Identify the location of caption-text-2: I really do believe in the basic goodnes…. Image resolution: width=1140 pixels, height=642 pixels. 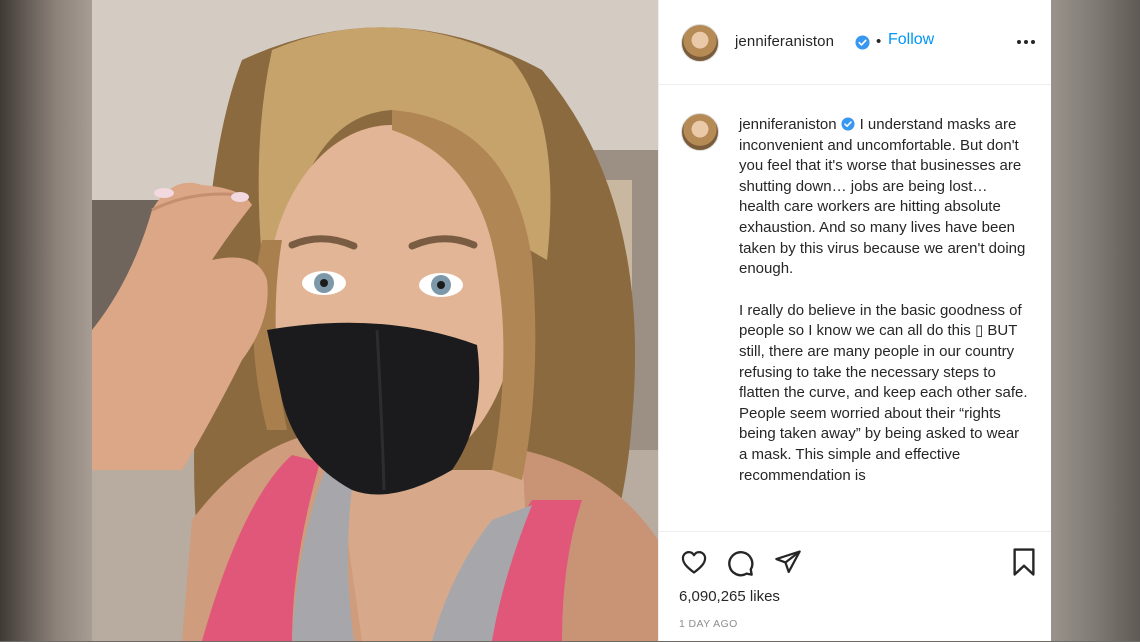
(883, 392).